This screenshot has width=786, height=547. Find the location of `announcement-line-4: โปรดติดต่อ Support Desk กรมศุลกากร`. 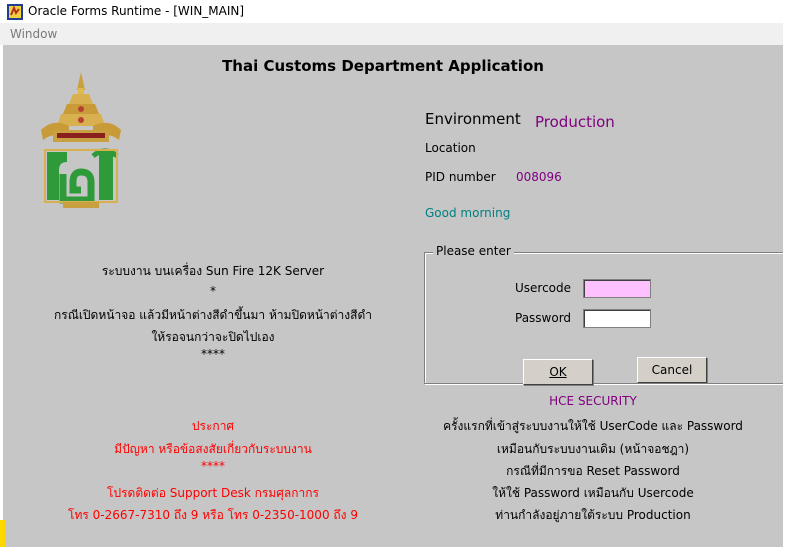

announcement-line-4: โปรดติดต่อ Support Desk กรมศุลกากร is located at coordinates (213, 493).